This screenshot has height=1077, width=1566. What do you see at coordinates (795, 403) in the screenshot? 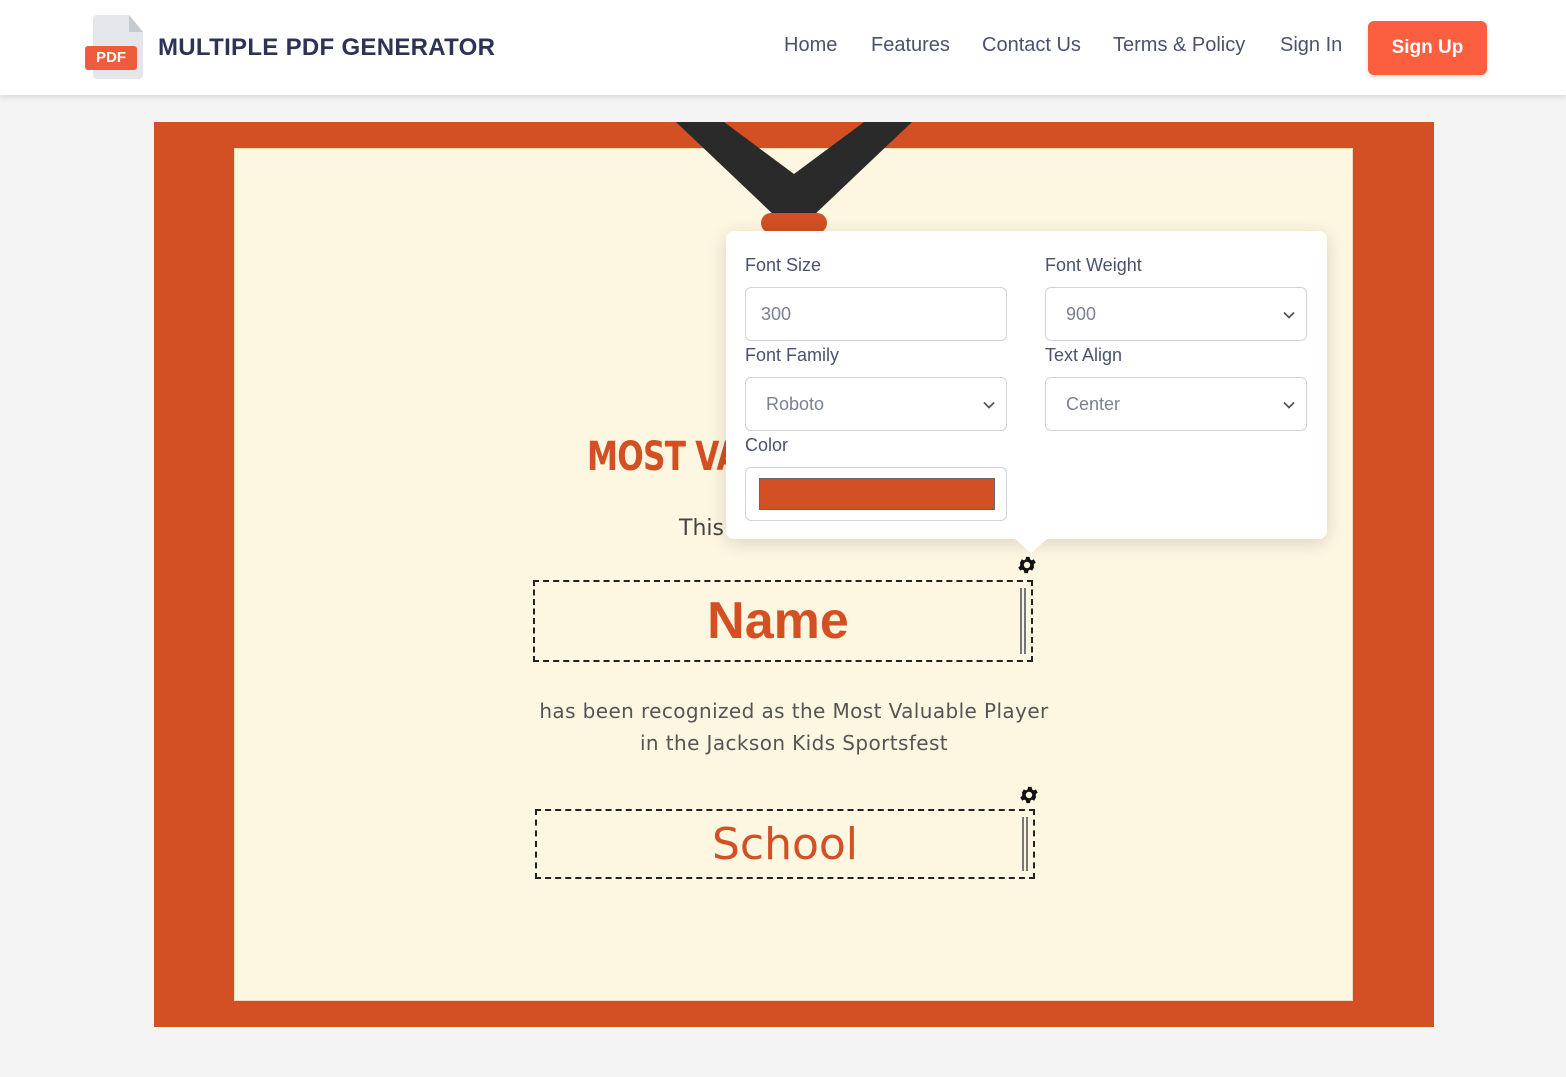
I see `font-family-value: Roboto` at bounding box center [795, 403].